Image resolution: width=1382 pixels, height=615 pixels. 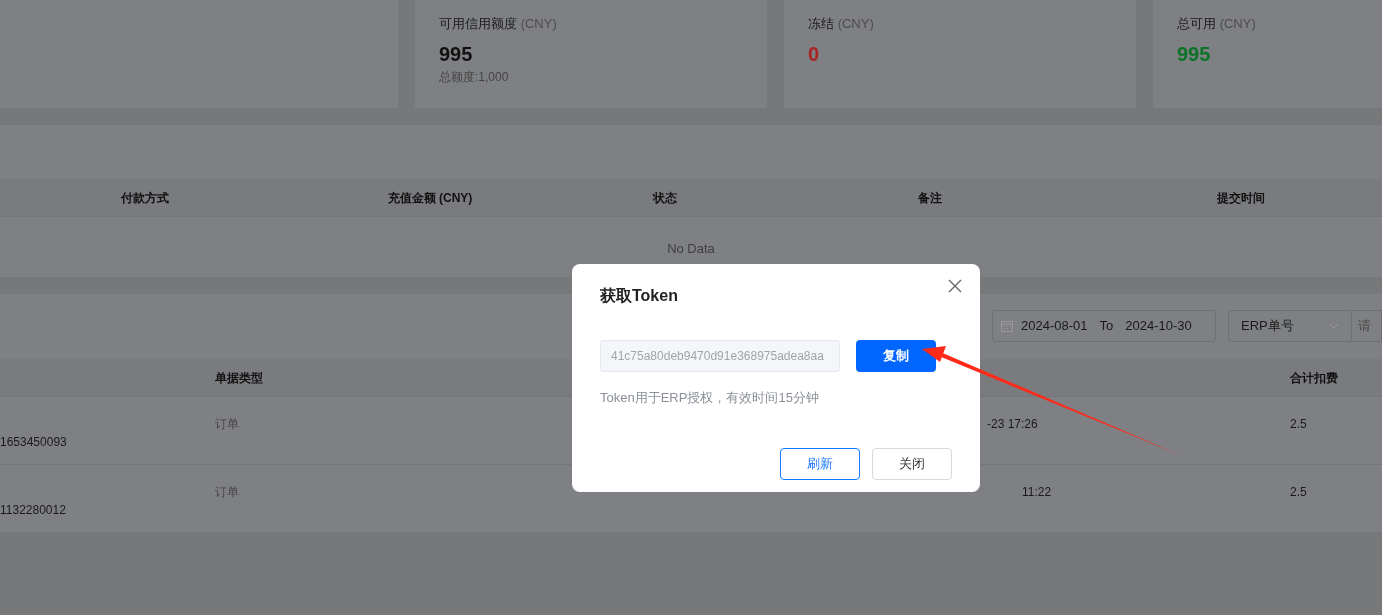 What do you see at coordinates (1367, 326) in the screenshot?
I see `search-field: 请` at bounding box center [1367, 326].